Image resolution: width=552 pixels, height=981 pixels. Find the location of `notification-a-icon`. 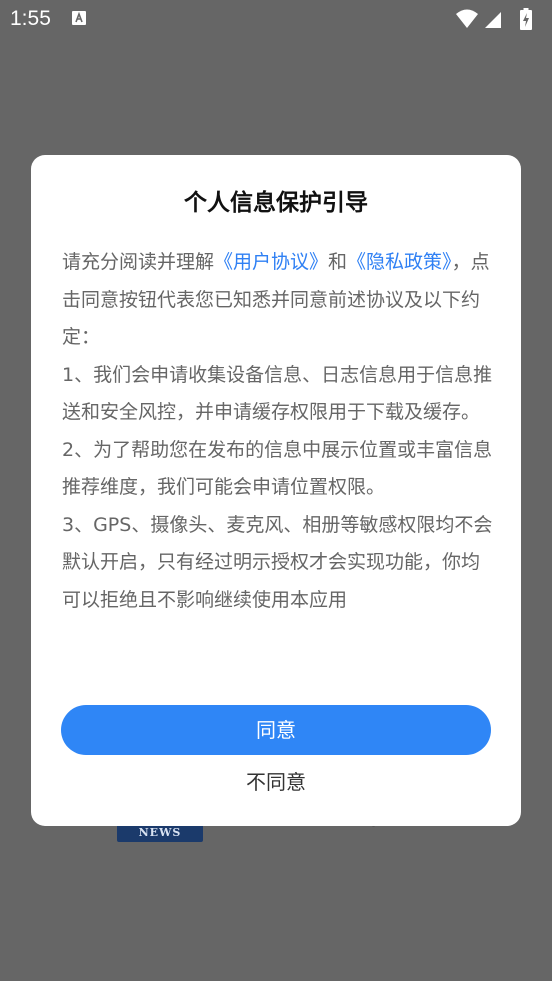

notification-a-icon is located at coordinates (79, 18).